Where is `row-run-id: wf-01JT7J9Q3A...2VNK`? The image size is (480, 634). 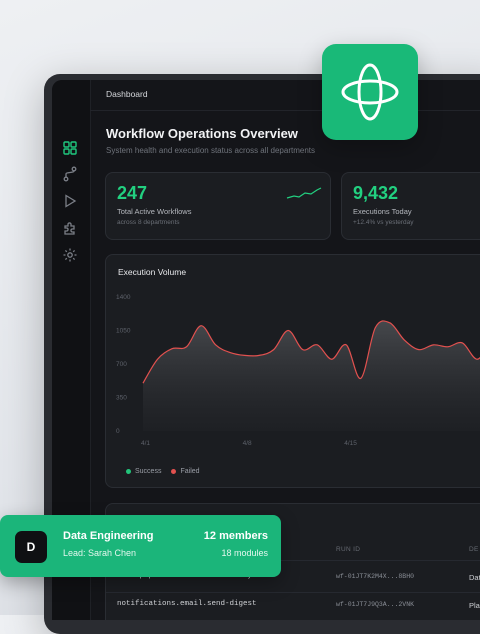 row-run-id: wf-01JT7J9Q3A...2VNK is located at coordinates (375, 604).